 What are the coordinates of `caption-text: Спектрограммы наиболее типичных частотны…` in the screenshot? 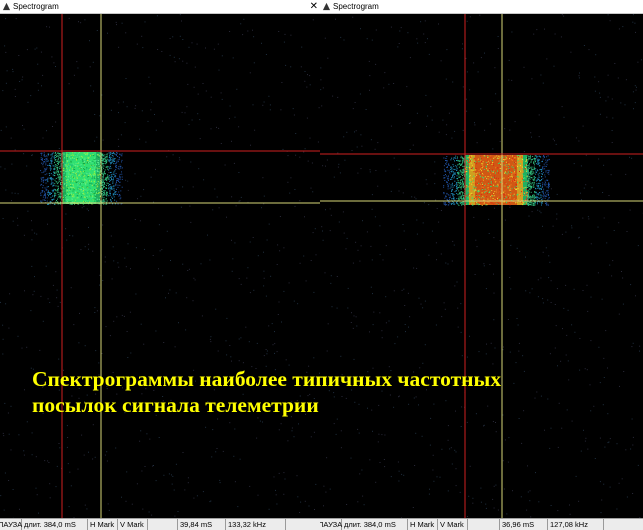 It's located at (267, 392).